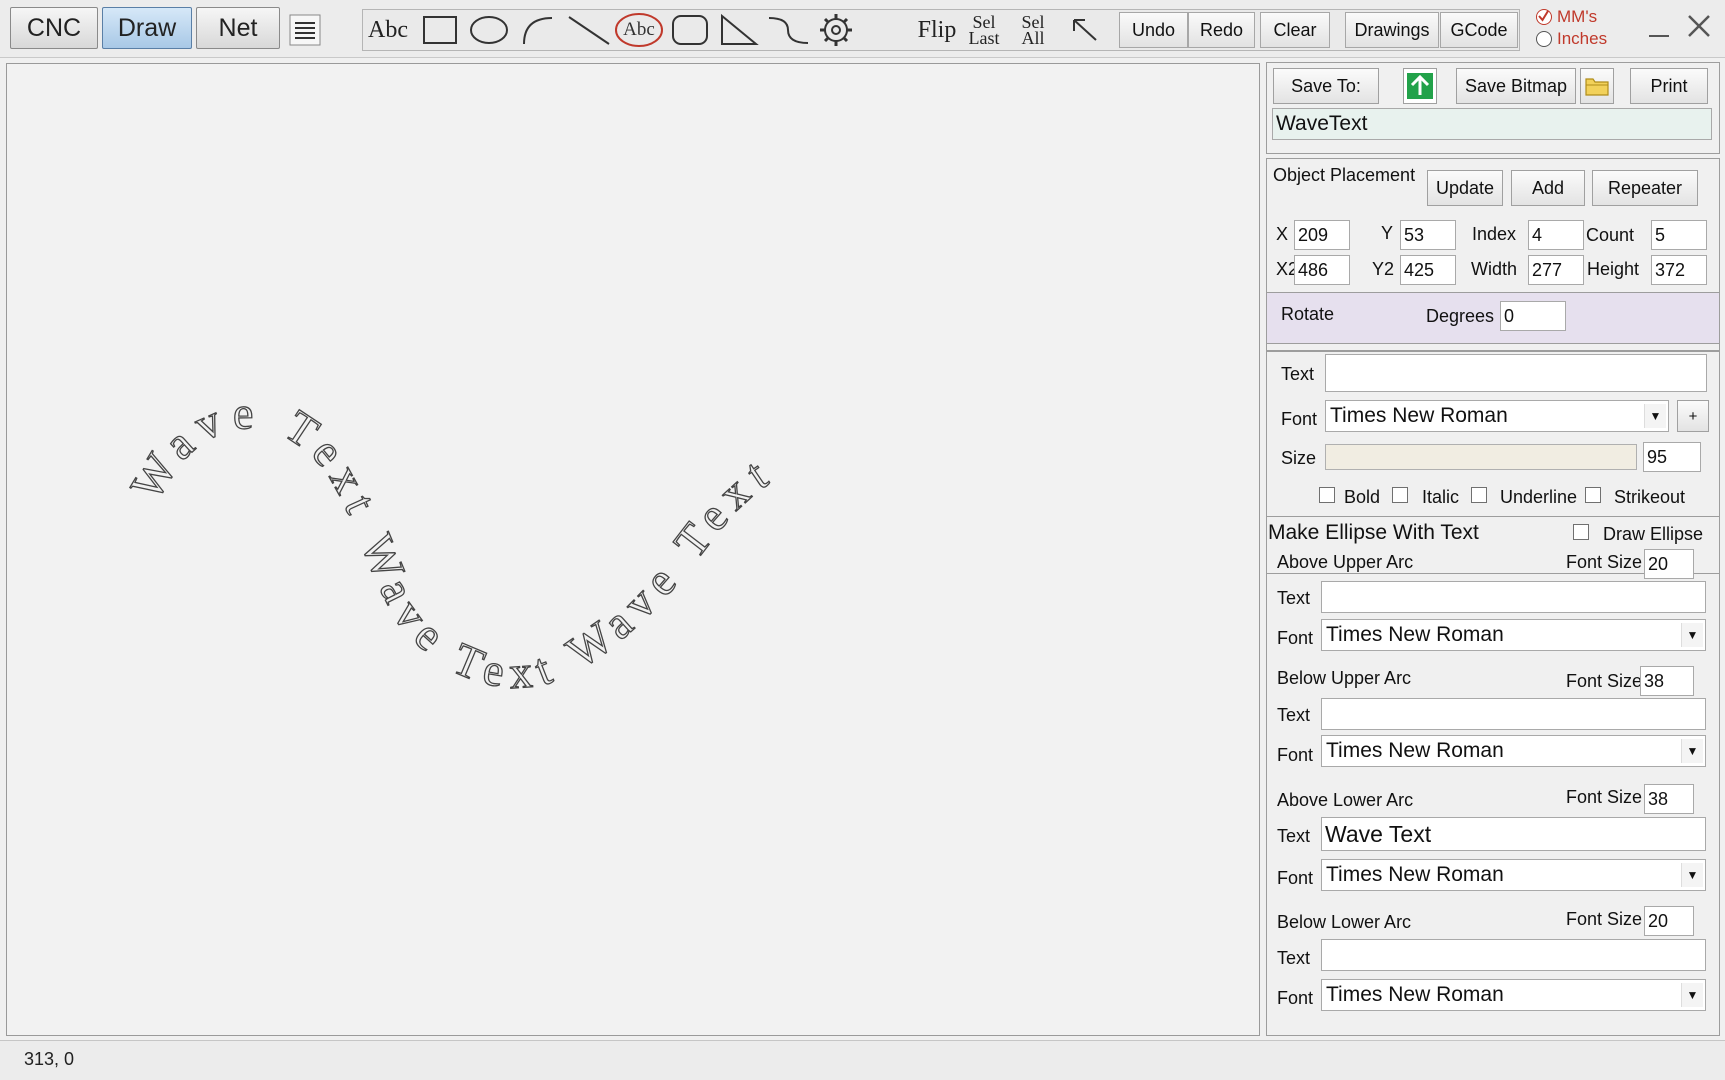 This screenshot has width=1725, height=1080. What do you see at coordinates (1479, 495) in the screenshot?
I see `underline-checkbox` at bounding box center [1479, 495].